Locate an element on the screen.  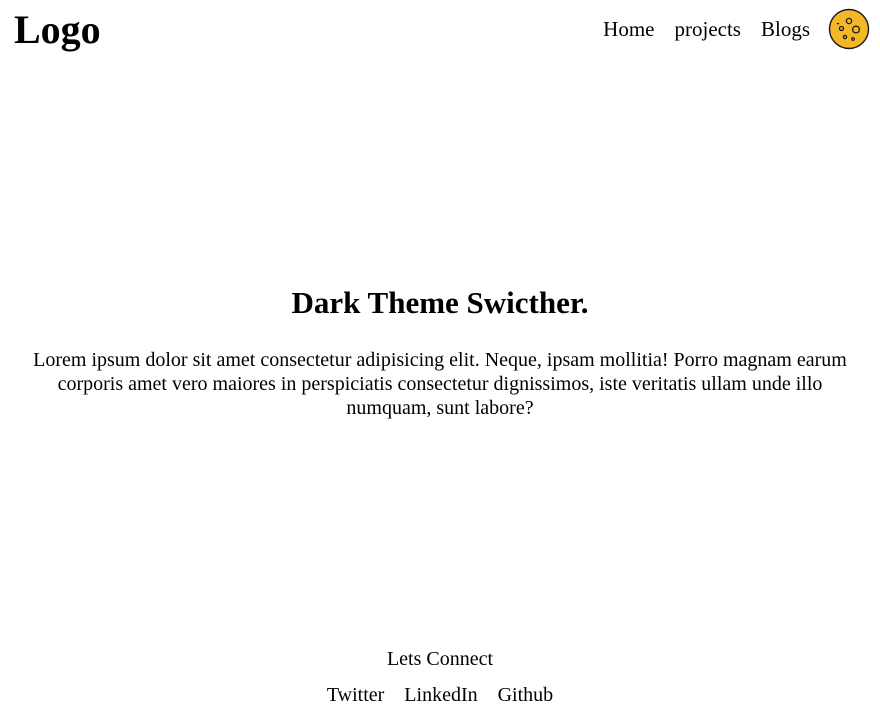
moon-icon is located at coordinates (849, 29).